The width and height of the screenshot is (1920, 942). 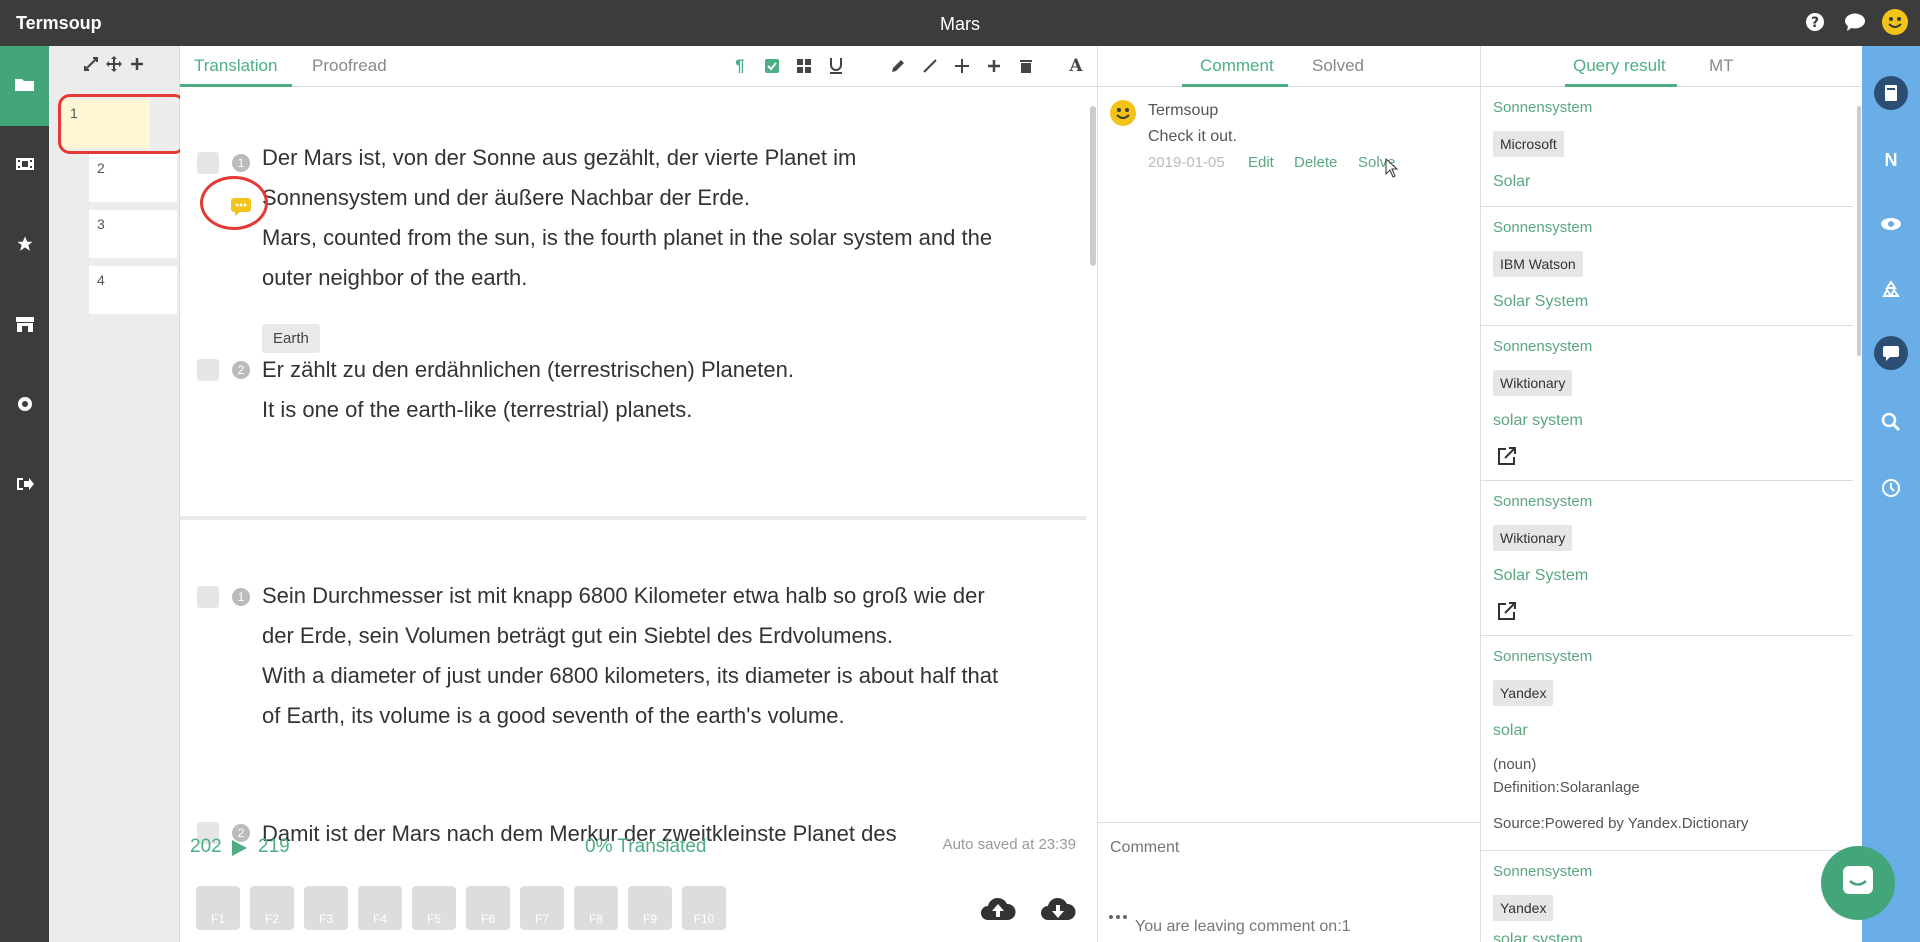 I want to click on history-icon, so click(x=1891, y=488).